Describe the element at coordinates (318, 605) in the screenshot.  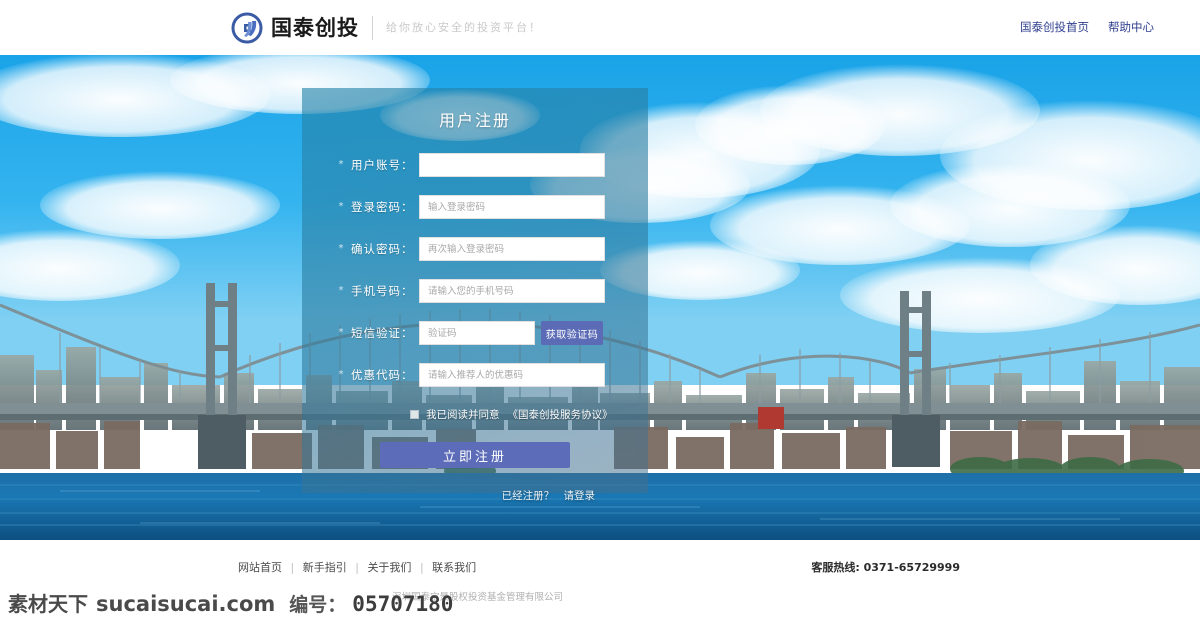
I see `watermark-id-label: 编号：` at that location.